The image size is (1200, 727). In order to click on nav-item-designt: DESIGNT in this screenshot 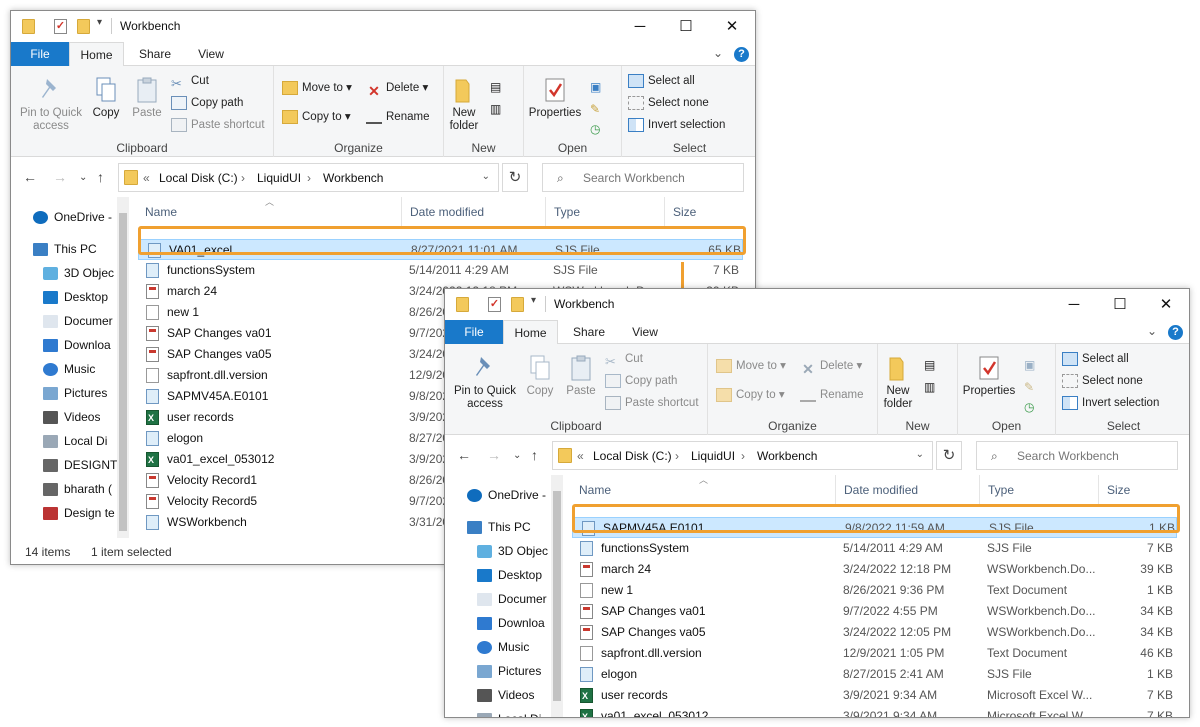, I will do `click(80, 465)`.